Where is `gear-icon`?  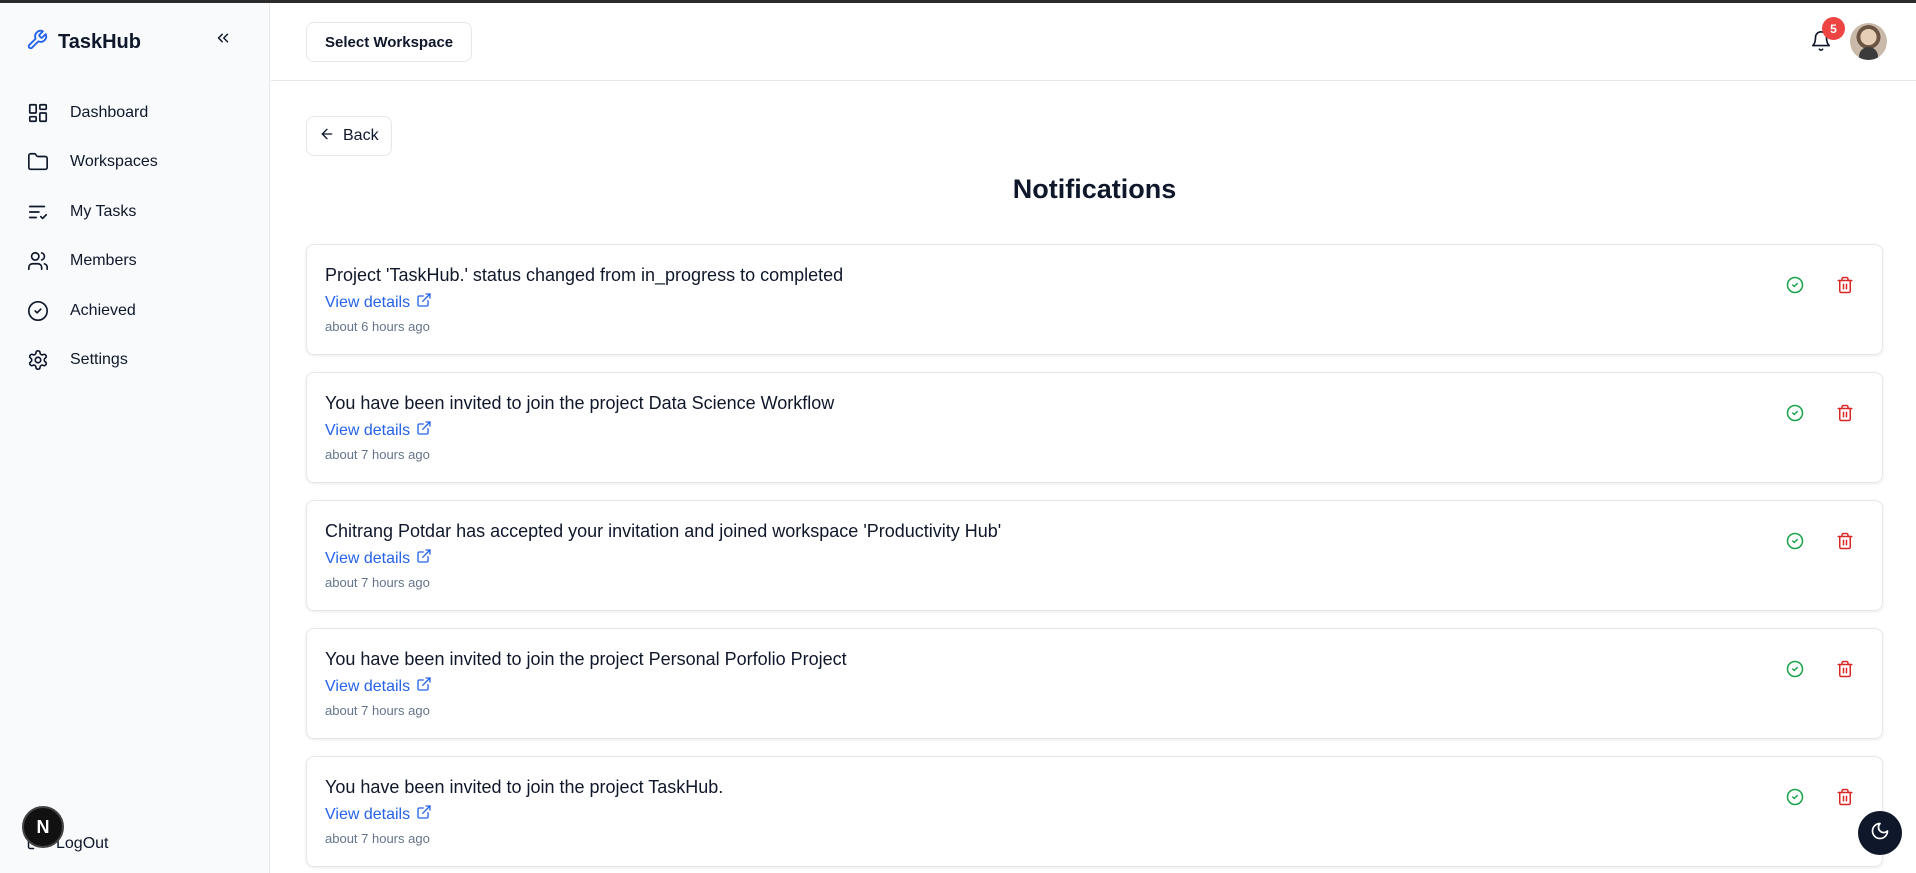 gear-icon is located at coordinates (38, 360).